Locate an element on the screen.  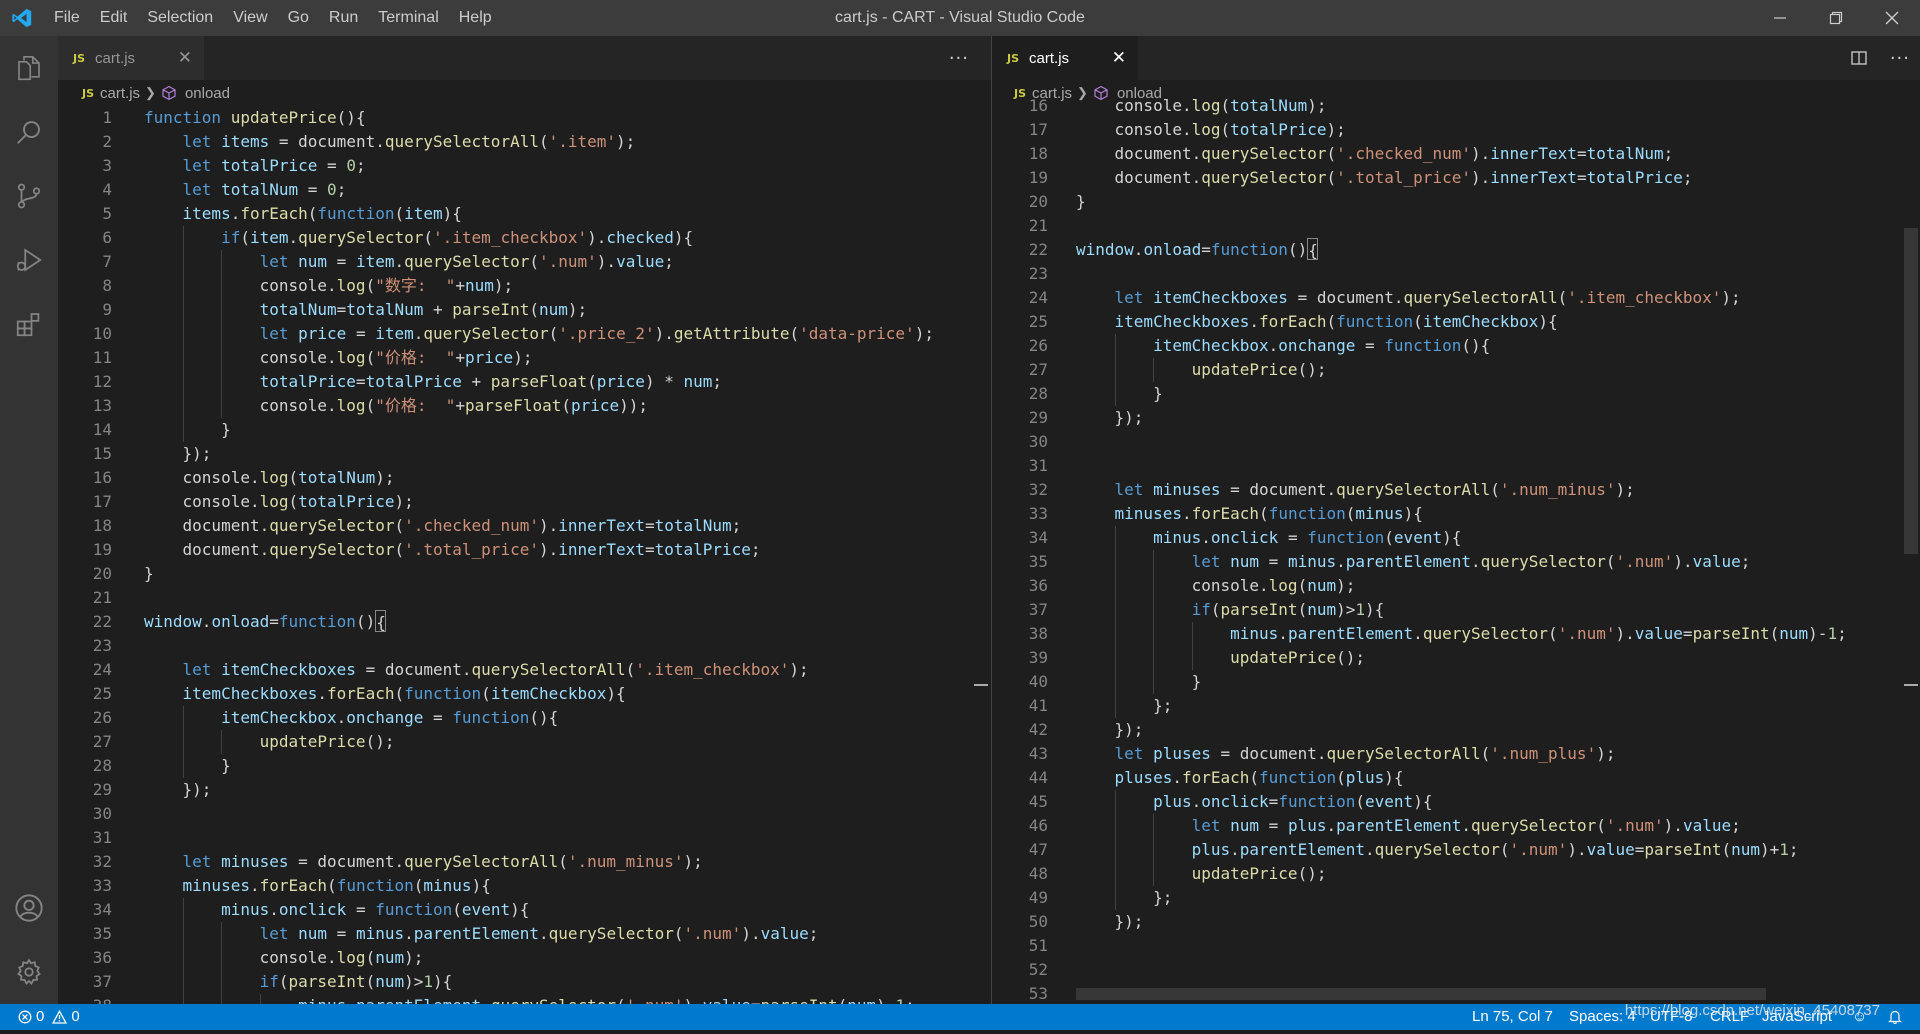
code-line: 45 plus.onclick=function(event){ is located at coordinates (1456, 802).